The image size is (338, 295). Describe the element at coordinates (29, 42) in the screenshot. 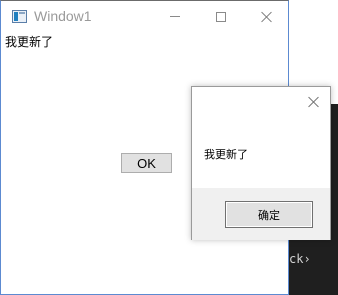

I see `content-text: 我更新了` at that location.